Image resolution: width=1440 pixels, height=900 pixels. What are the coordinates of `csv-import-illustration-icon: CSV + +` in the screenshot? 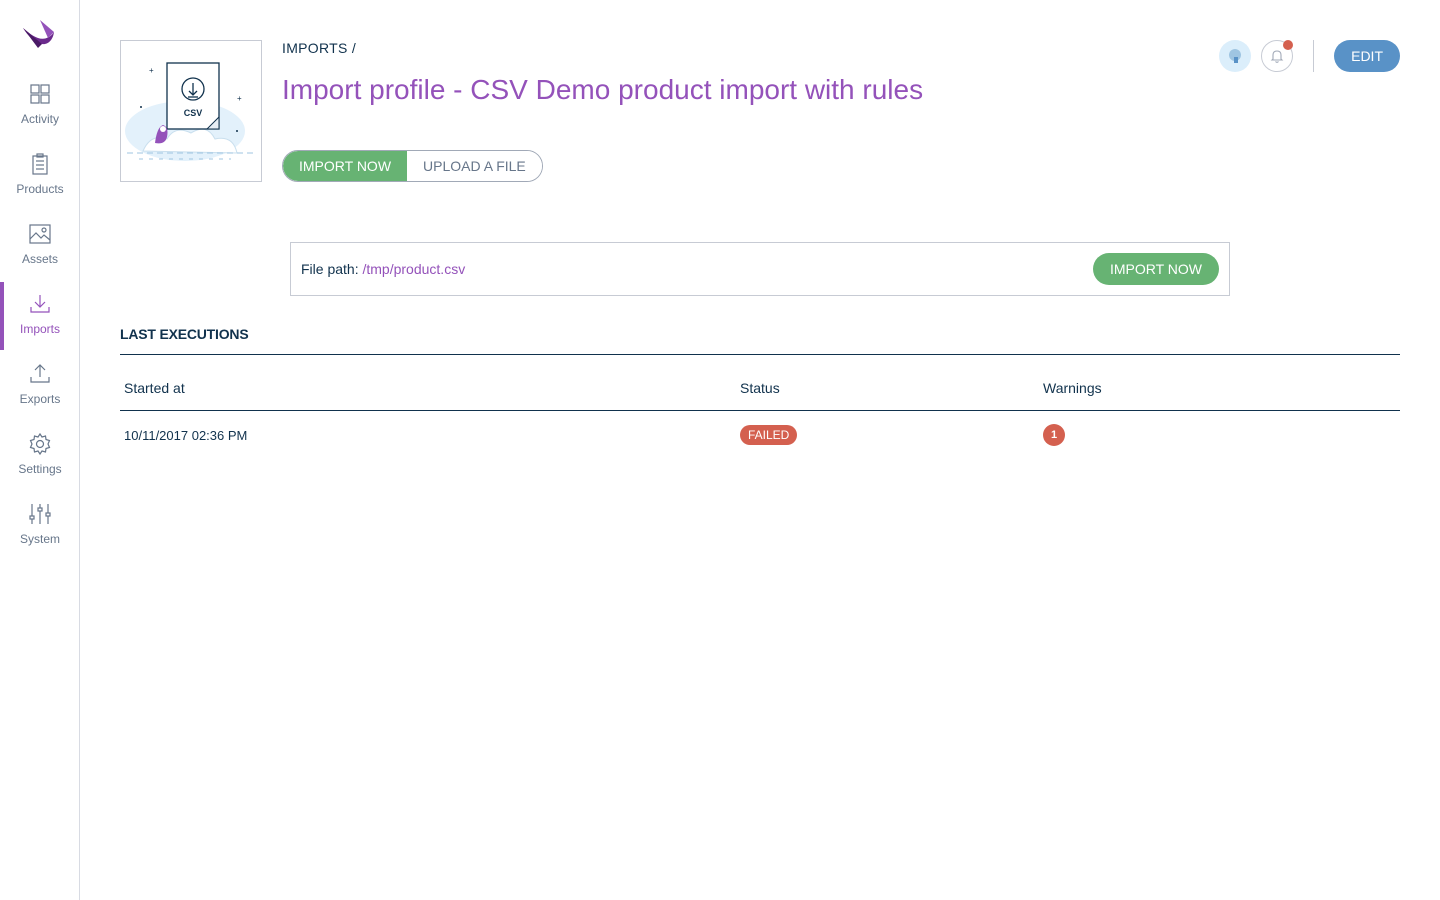 It's located at (190, 111).